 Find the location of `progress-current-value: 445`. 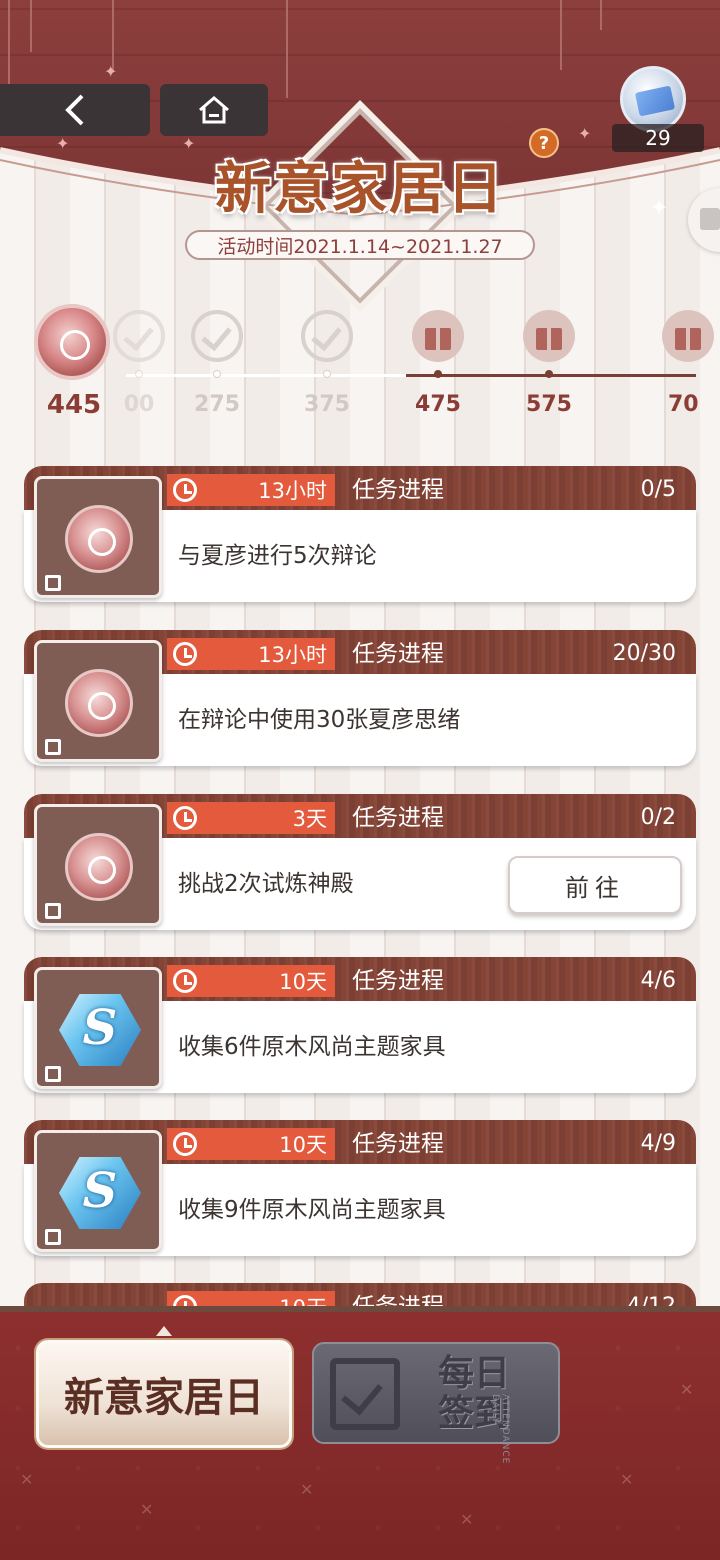

progress-current-value: 445 is located at coordinates (74, 405).